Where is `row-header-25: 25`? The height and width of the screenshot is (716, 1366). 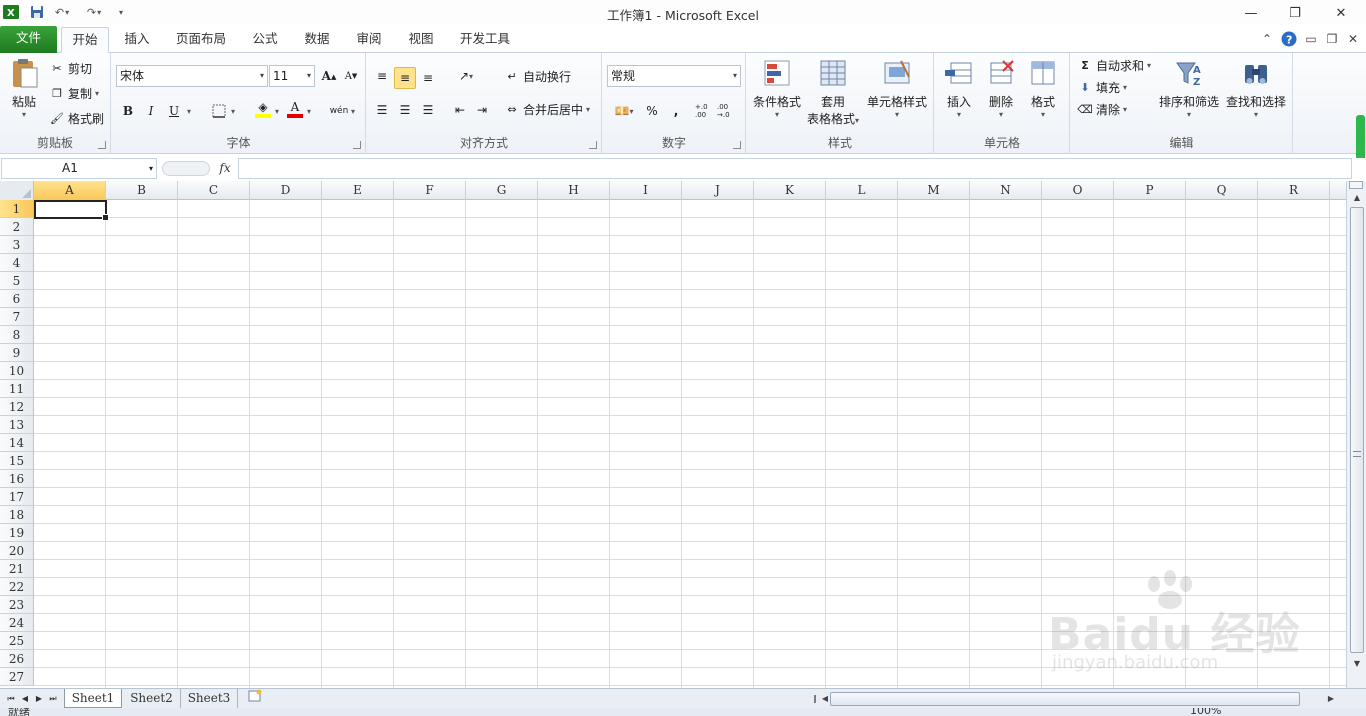 row-header-25: 25 is located at coordinates (16, 641).